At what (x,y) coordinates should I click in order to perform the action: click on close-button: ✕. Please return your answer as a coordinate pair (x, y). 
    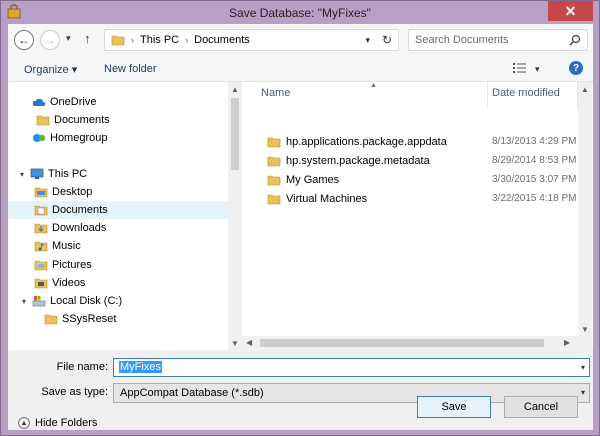
    Looking at the image, I should click on (570, 11).